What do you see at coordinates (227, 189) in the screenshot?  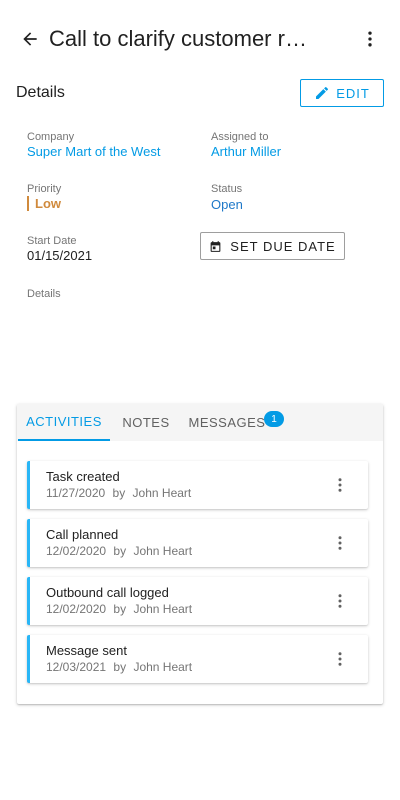 I see `status-label: Status` at bounding box center [227, 189].